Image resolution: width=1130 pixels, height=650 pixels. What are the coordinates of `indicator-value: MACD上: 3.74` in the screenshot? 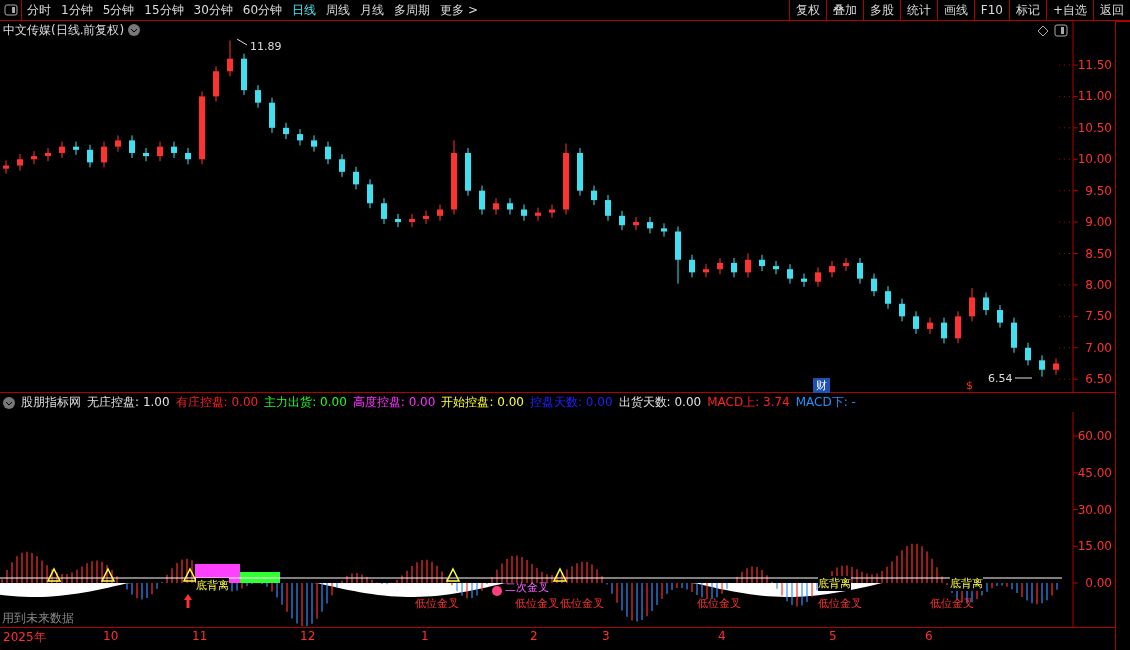 It's located at (748, 402).